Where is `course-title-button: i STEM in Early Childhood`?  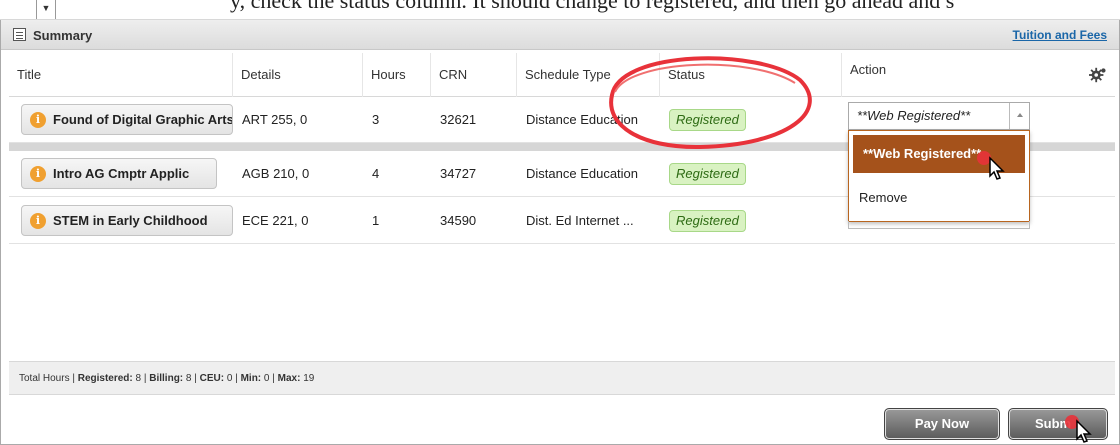 course-title-button: i STEM in Early Childhood is located at coordinates (127, 220).